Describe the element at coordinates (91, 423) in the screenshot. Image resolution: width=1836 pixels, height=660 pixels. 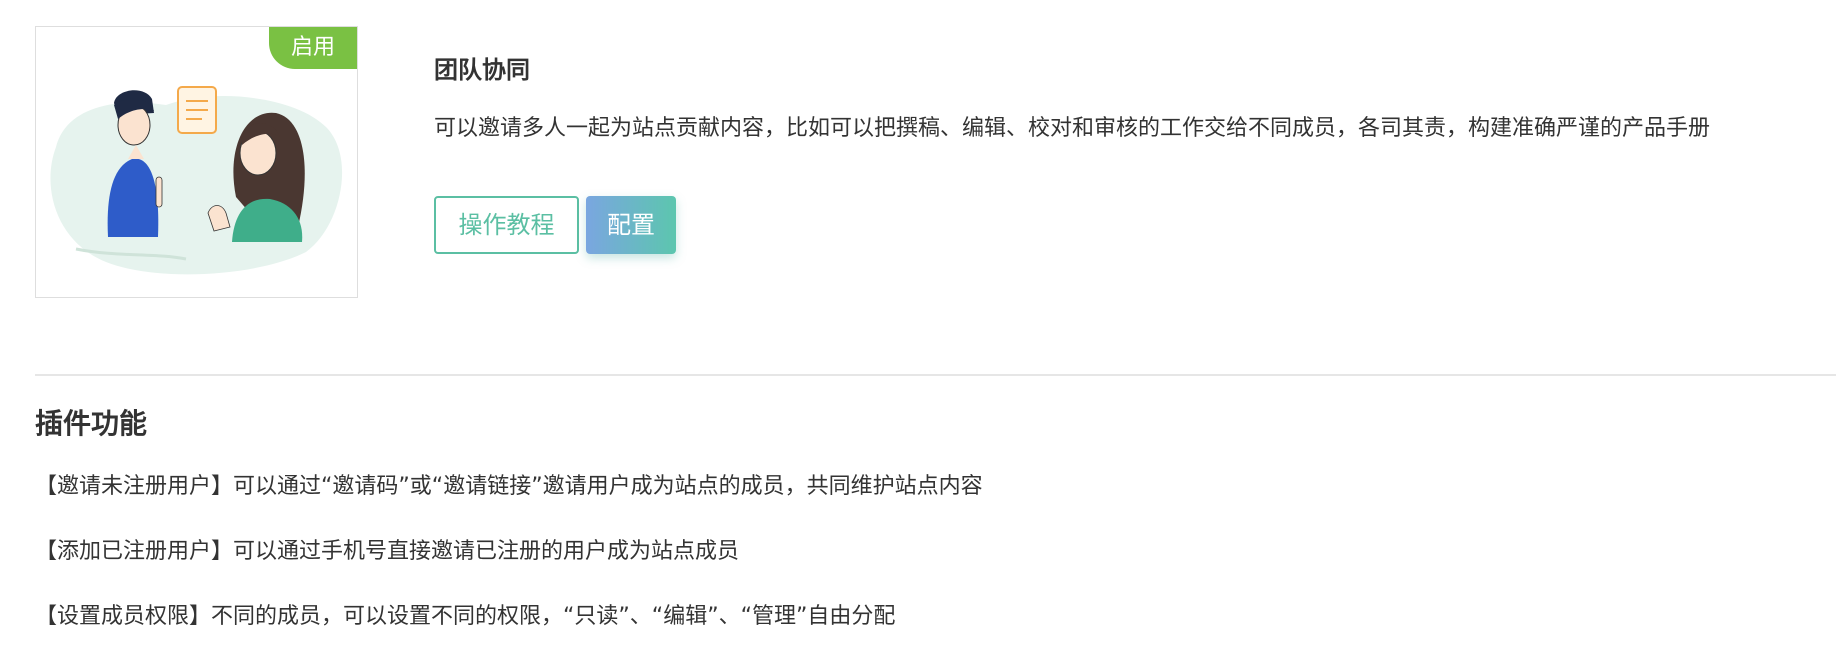
I see `features-section-title: 插件功能` at that location.